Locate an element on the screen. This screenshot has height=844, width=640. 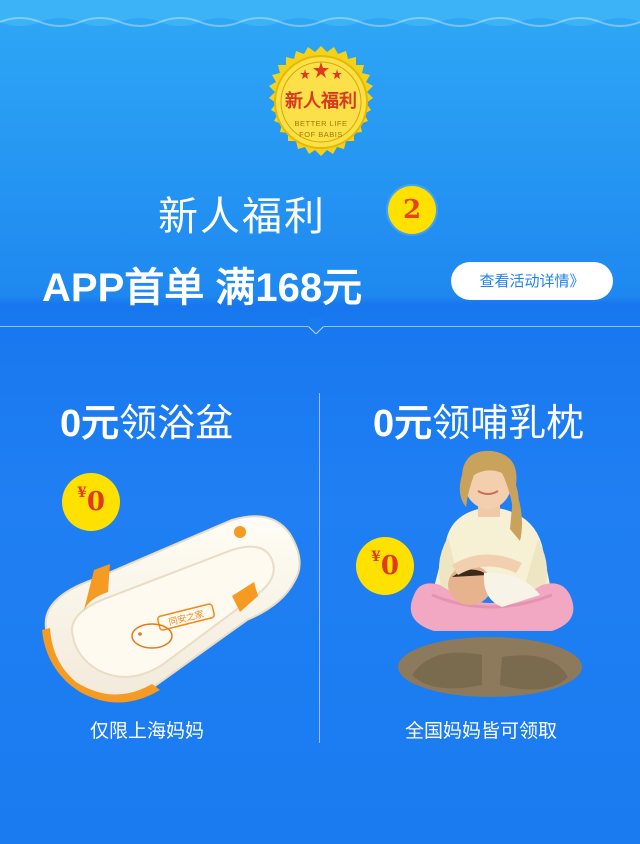
column-divider is located at coordinates (319, 568).